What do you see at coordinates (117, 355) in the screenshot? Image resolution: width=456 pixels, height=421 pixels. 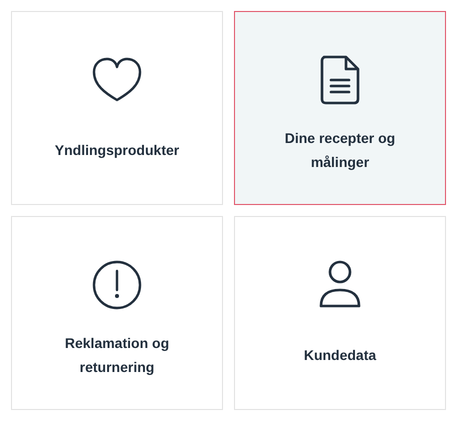 I see `tile-label: Reklamation og returnering` at bounding box center [117, 355].